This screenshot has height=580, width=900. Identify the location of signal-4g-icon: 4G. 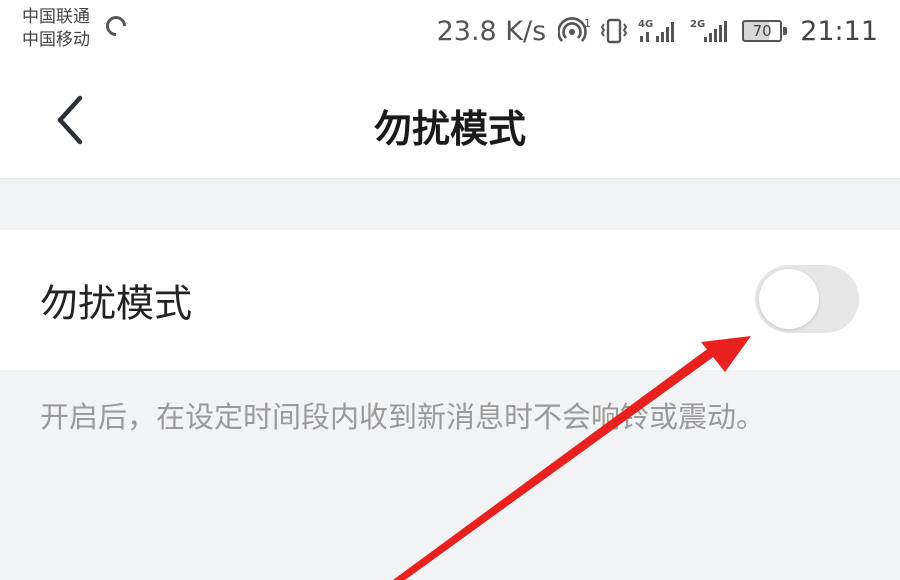
(656, 30).